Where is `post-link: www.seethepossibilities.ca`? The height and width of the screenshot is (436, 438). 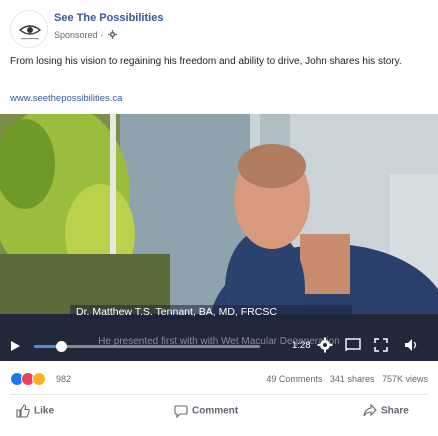 post-link: www.seethepossibilities.ca is located at coordinates (66, 98).